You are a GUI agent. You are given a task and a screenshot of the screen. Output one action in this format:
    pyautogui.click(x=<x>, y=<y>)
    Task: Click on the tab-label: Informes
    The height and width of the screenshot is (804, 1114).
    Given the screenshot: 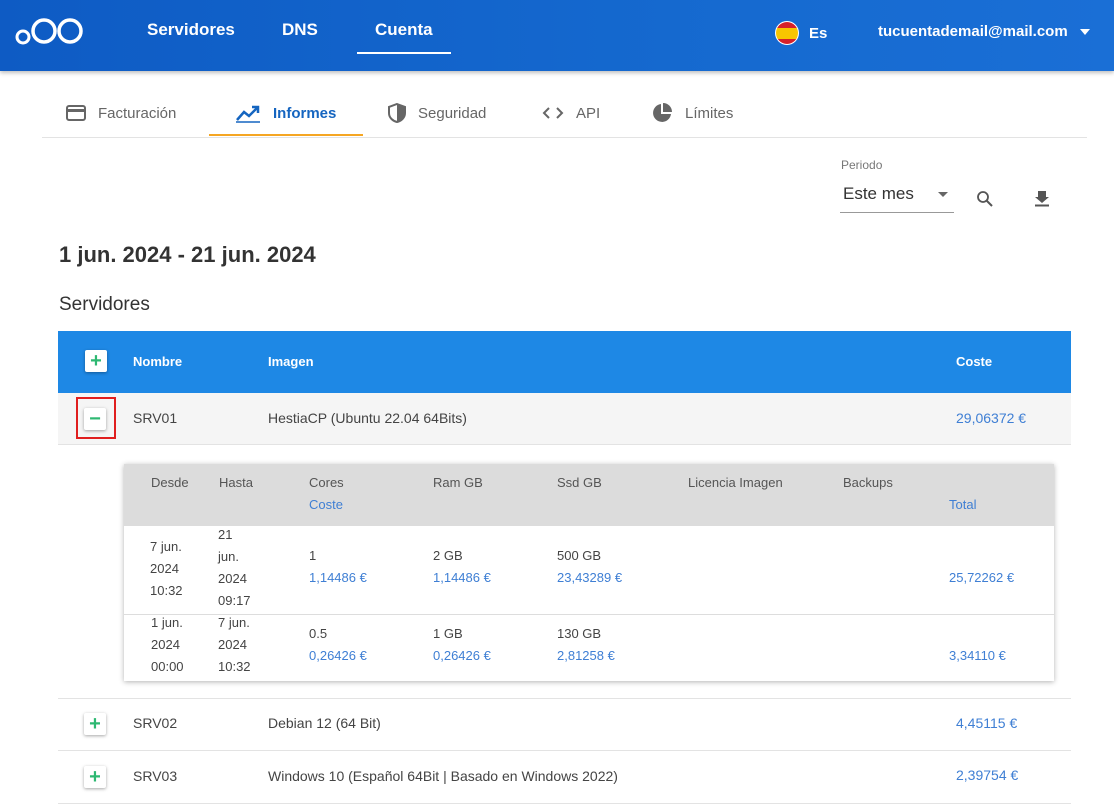 What is the action you would take?
    pyautogui.click(x=305, y=113)
    